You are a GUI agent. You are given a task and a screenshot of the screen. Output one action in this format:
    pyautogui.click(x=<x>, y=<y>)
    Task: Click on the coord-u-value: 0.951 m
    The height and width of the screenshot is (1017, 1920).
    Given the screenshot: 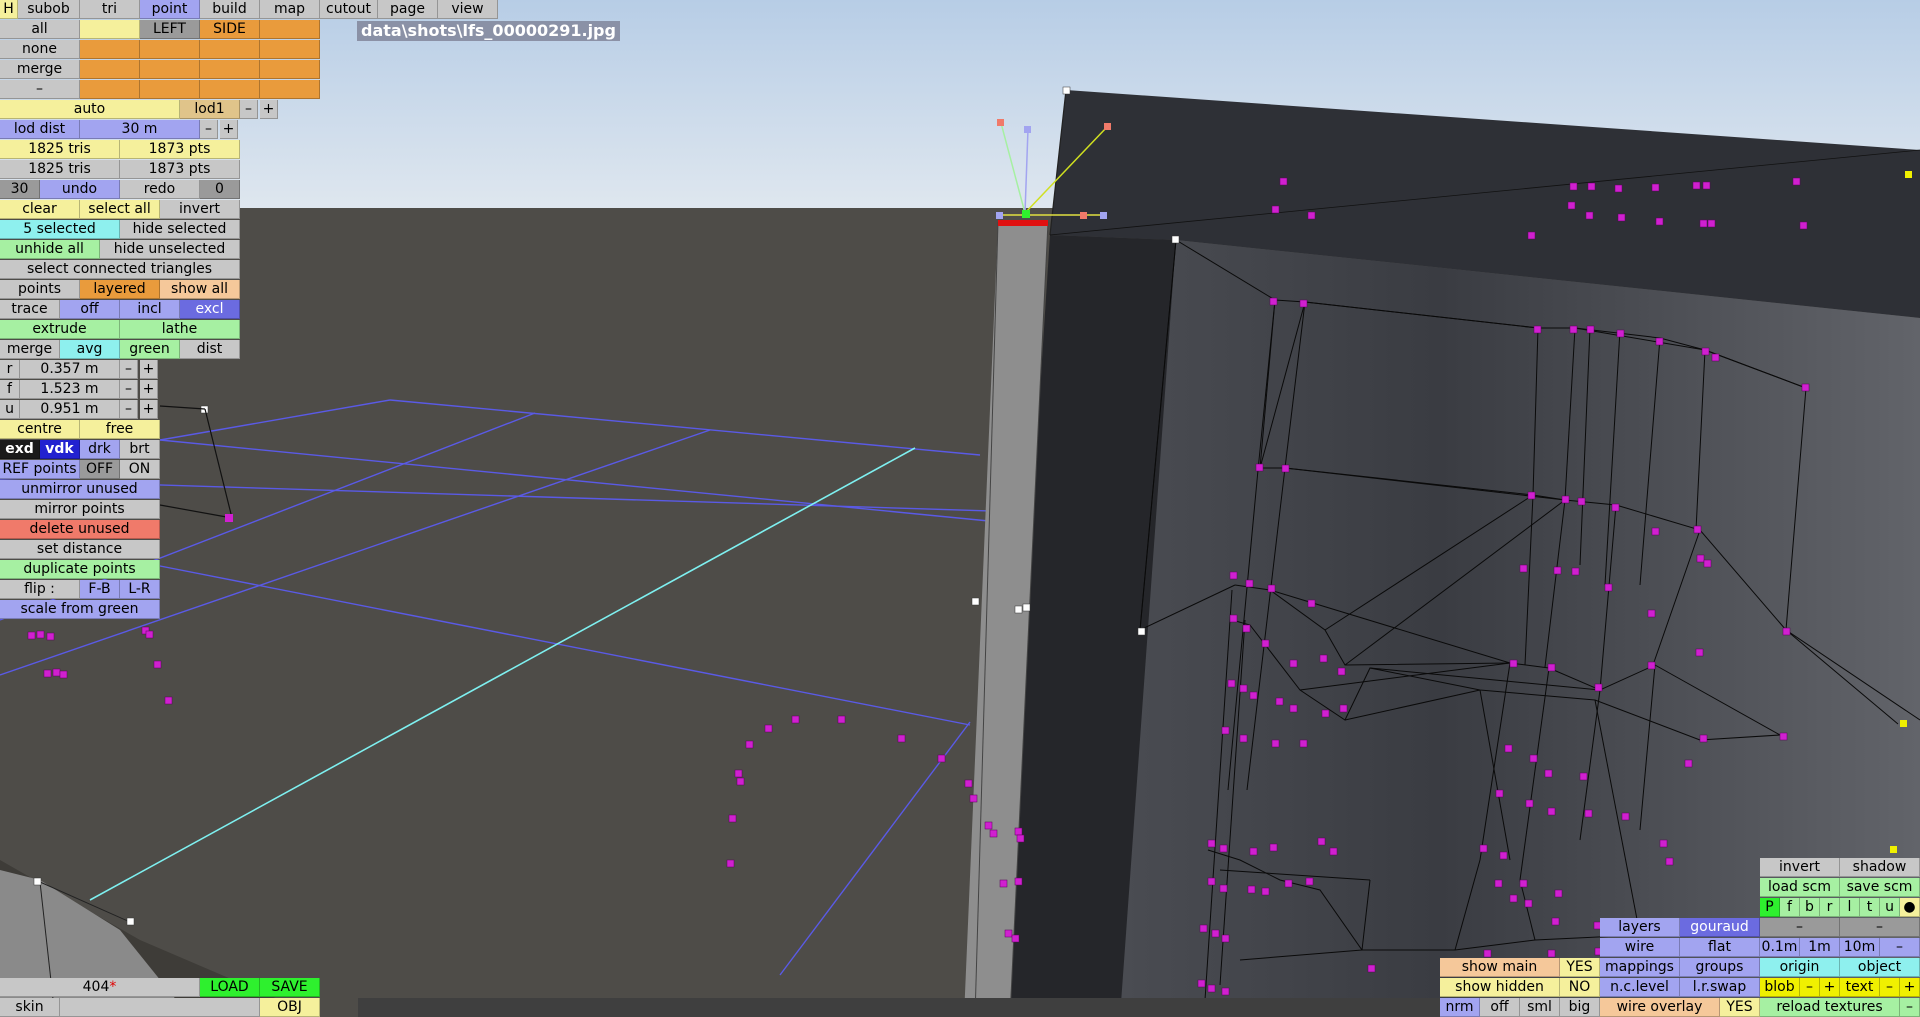 What is the action you would take?
    pyautogui.click(x=70, y=409)
    